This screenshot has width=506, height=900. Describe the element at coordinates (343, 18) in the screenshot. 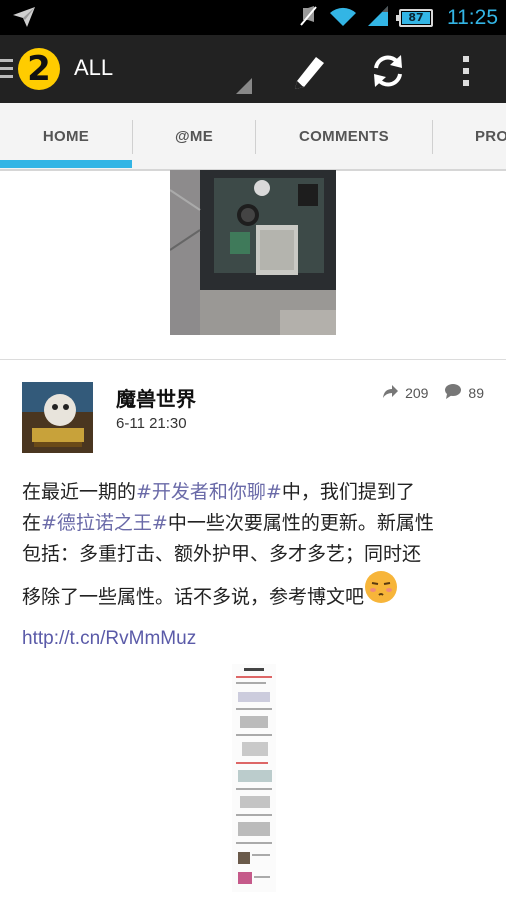

I see `wifi-icon` at that location.